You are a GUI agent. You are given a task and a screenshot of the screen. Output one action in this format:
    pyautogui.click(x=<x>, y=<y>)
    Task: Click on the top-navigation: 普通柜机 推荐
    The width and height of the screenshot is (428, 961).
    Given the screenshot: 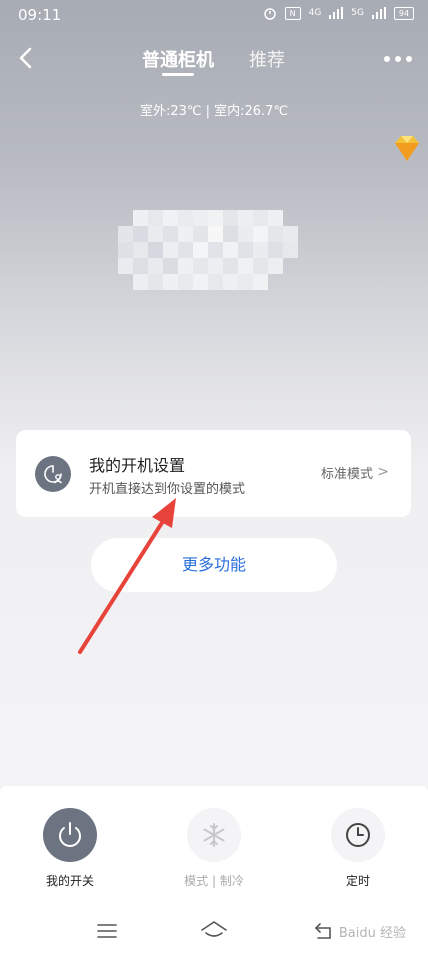 What is the action you would take?
    pyautogui.click(x=214, y=60)
    